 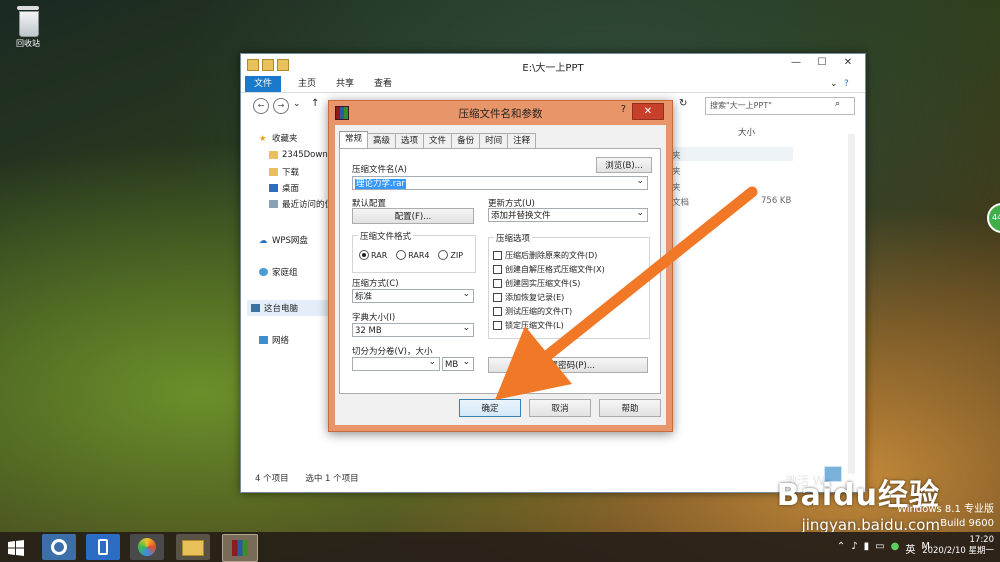 I want to click on nav-this-pc: 这台电脑, so click(x=290, y=308).